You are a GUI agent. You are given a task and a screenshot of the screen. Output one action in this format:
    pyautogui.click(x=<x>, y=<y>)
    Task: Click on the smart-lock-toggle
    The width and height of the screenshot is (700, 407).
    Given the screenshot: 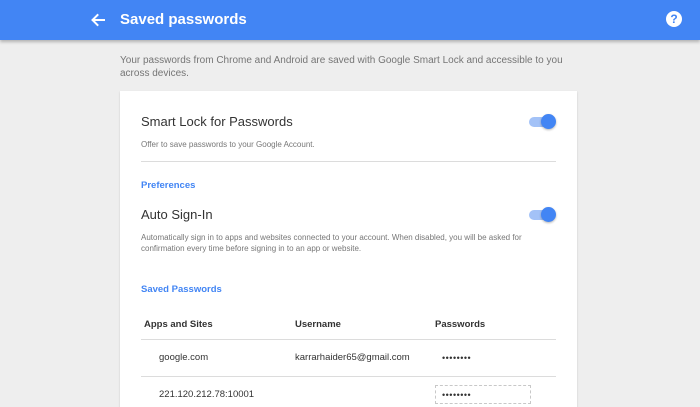 What is the action you would take?
    pyautogui.click(x=542, y=122)
    